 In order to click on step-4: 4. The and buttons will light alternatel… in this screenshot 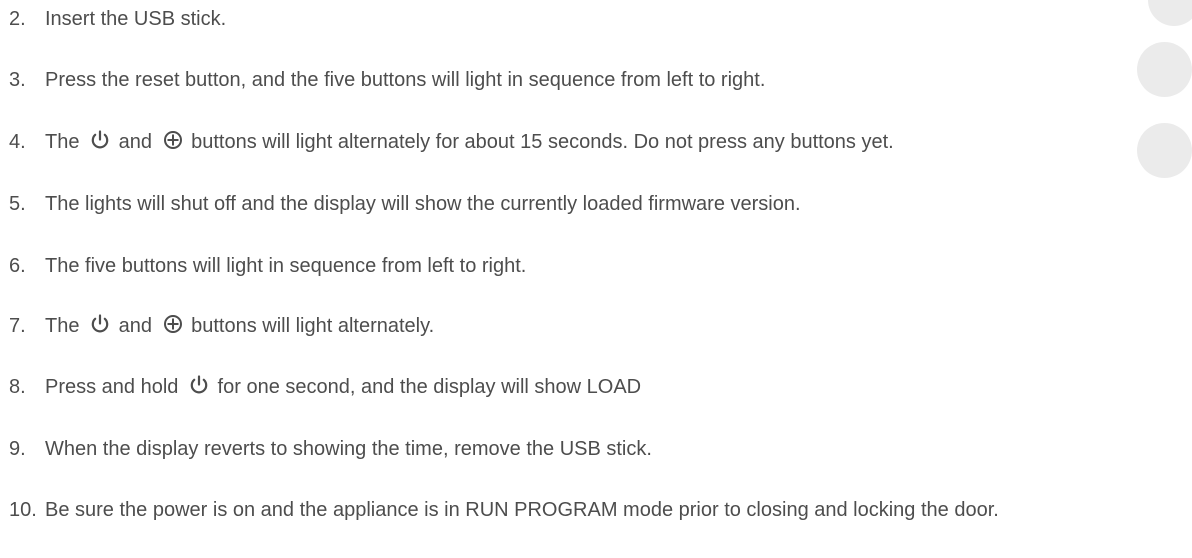, I will do `click(451, 142)`.